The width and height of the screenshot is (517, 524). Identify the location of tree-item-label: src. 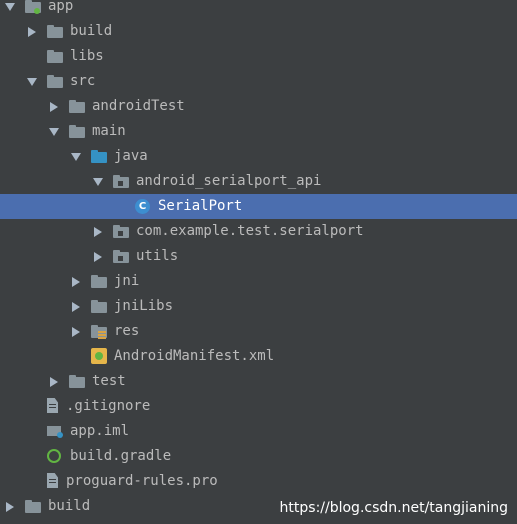
(83, 81).